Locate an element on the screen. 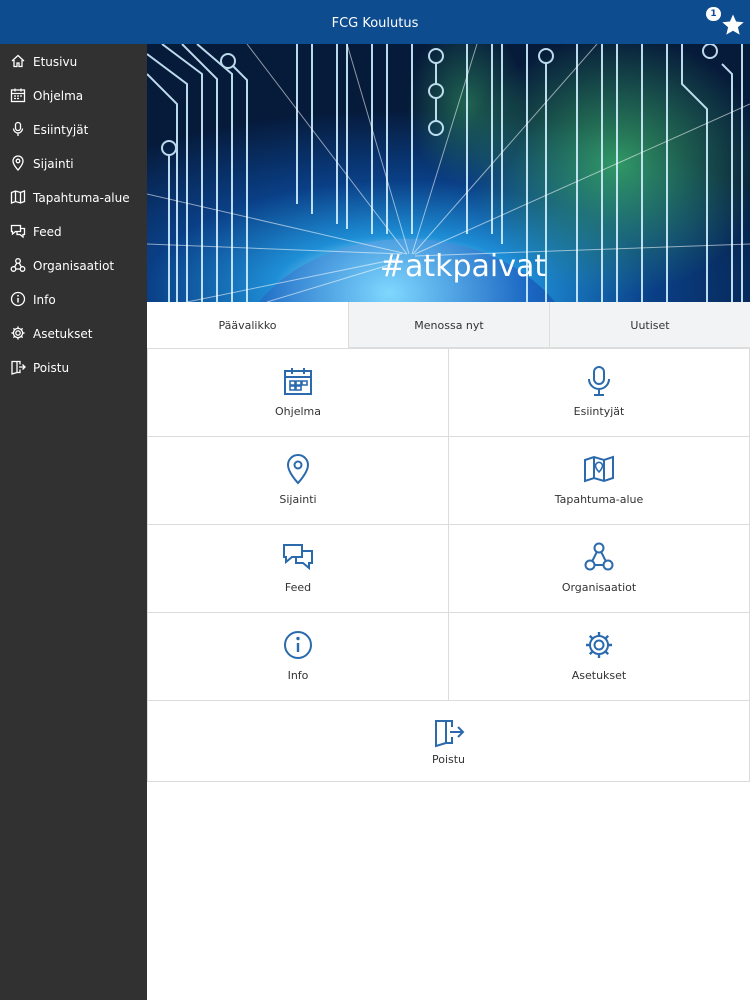 This screenshot has height=1000, width=750. sidebar-item-esiintyjat: Esiintyjät is located at coordinates (73, 130).